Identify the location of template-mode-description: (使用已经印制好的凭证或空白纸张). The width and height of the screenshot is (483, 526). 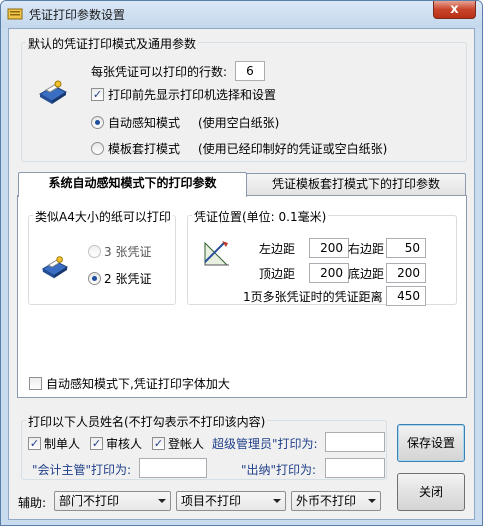
(293, 149).